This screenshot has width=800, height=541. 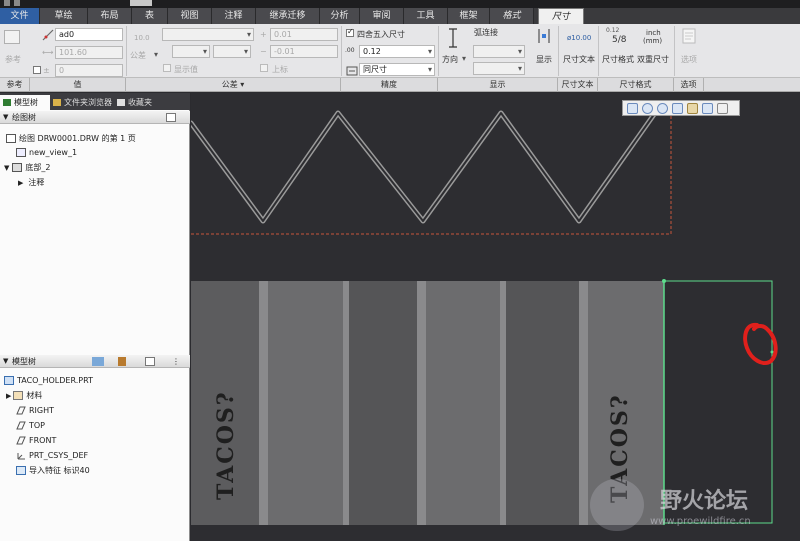 What do you see at coordinates (613, 30) in the screenshot?
I see `fraction-preview-top: 0.12` at bounding box center [613, 30].